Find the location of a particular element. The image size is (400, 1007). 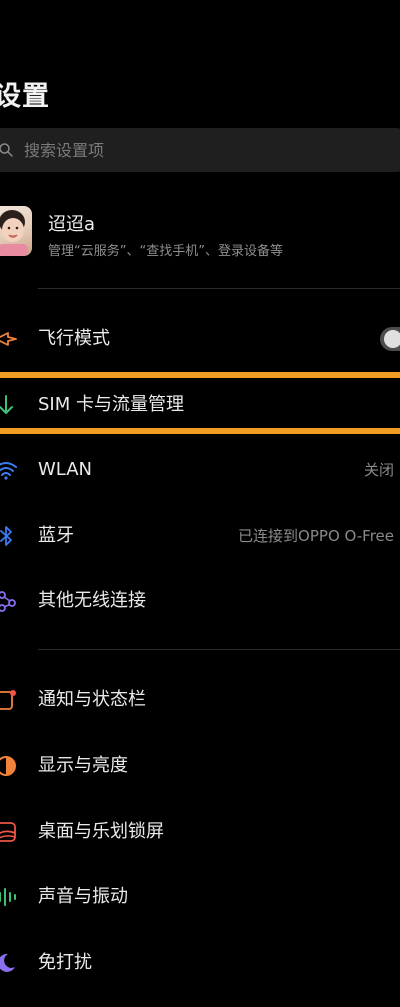

notification-icon is located at coordinates (8, 700).